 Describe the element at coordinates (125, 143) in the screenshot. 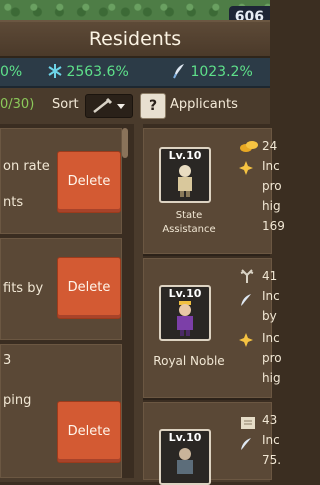

I see `residents-scrollbar` at that location.